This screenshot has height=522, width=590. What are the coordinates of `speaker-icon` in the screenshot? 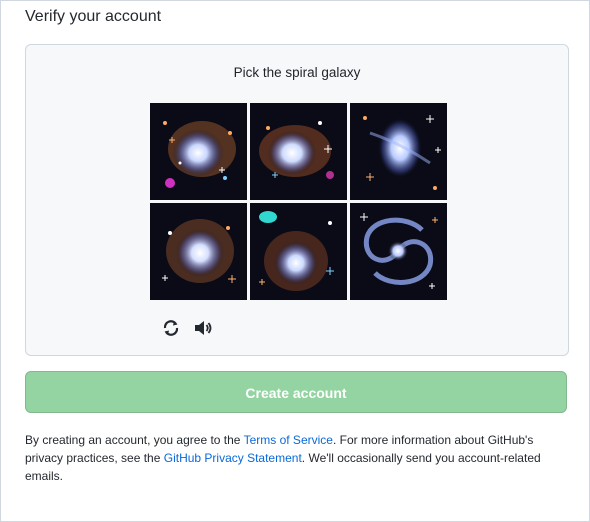 It's located at (203, 328).